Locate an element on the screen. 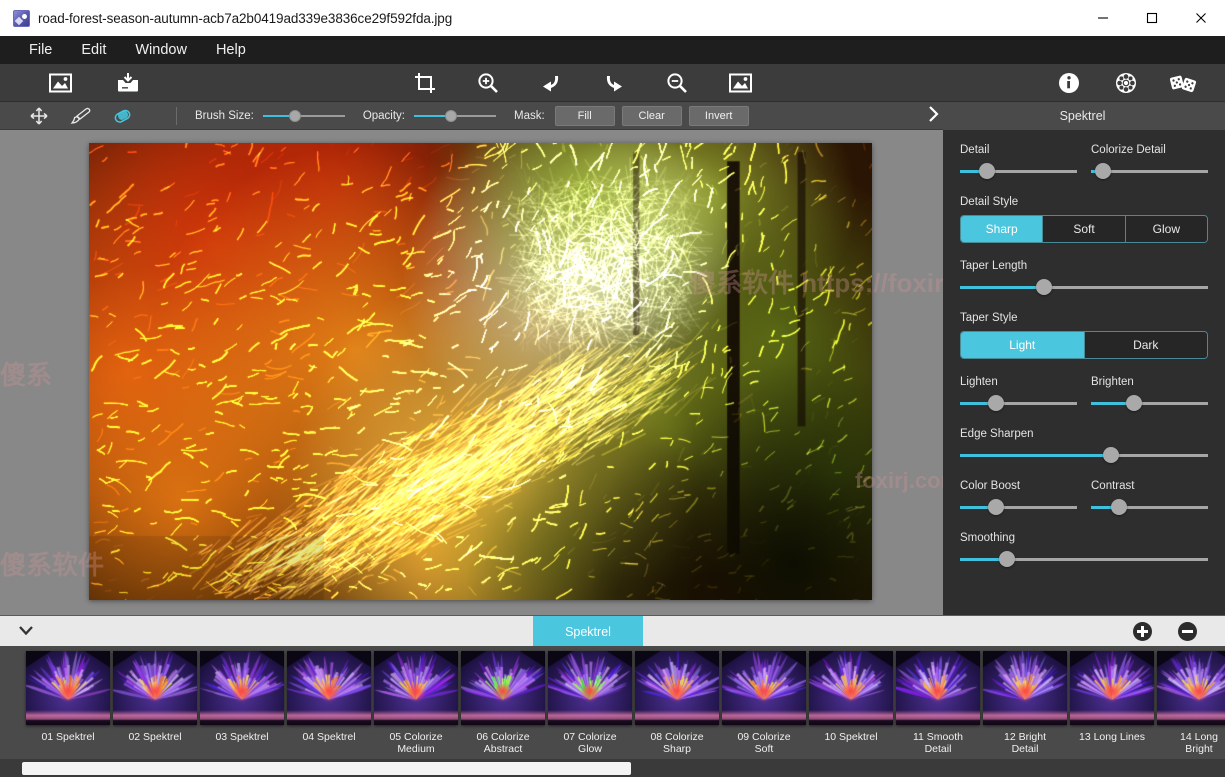  detail-style-option-soft: Soft is located at coordinates (1084, 229).